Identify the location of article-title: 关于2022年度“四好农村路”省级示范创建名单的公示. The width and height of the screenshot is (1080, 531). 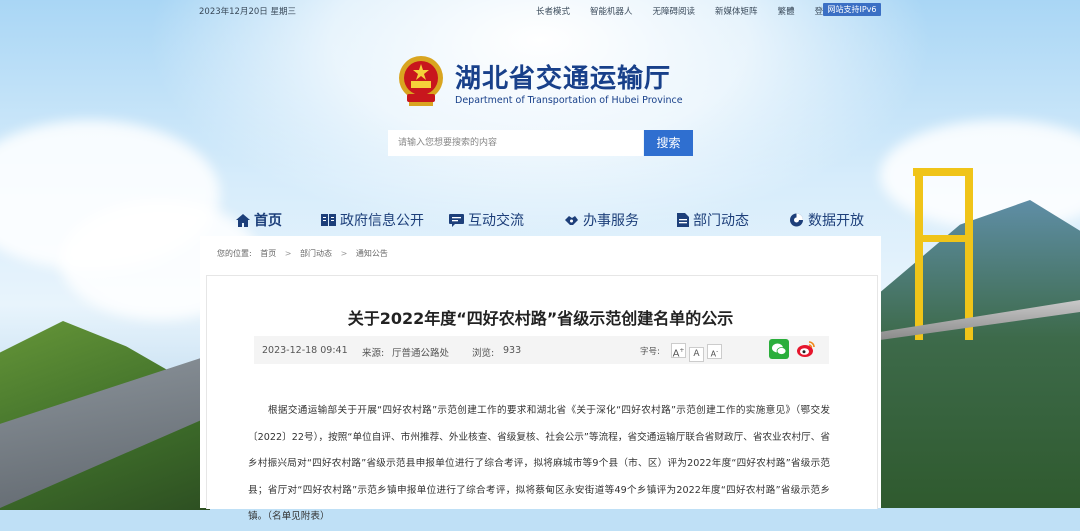
(540, 318).